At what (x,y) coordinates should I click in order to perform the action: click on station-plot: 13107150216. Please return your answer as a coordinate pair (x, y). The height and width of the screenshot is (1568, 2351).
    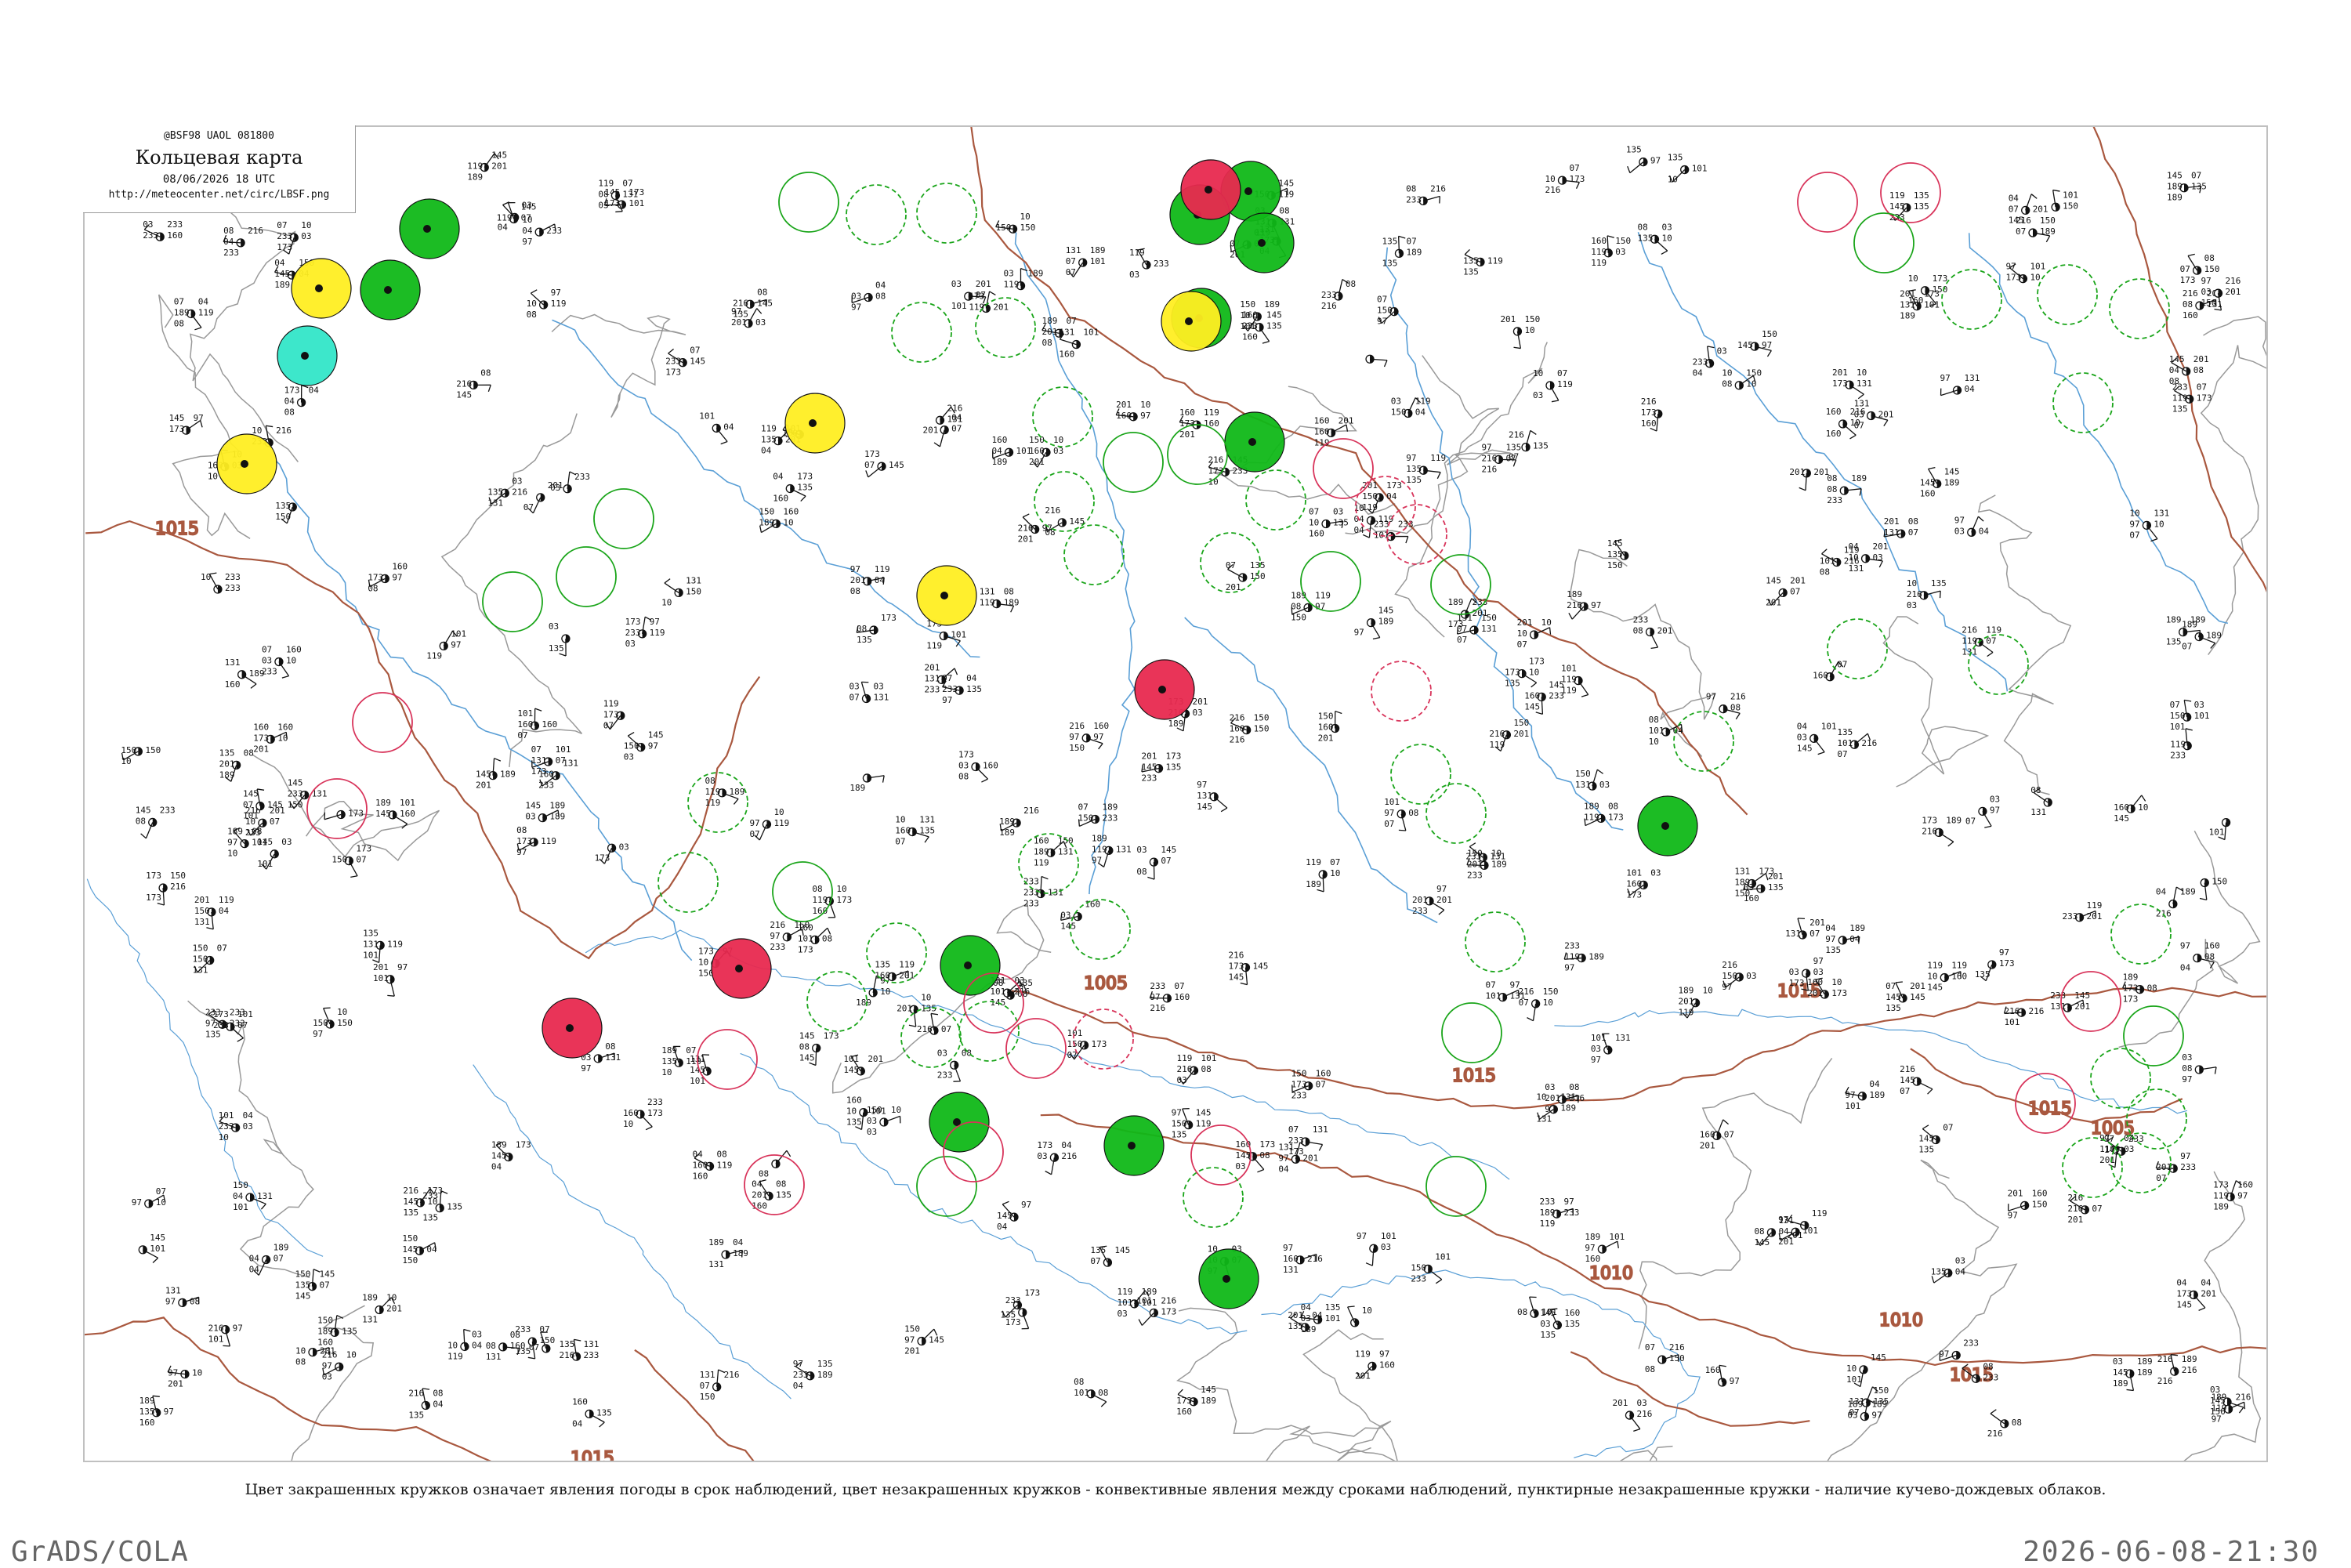
    Looking at the image, I should click on (720, 1386).